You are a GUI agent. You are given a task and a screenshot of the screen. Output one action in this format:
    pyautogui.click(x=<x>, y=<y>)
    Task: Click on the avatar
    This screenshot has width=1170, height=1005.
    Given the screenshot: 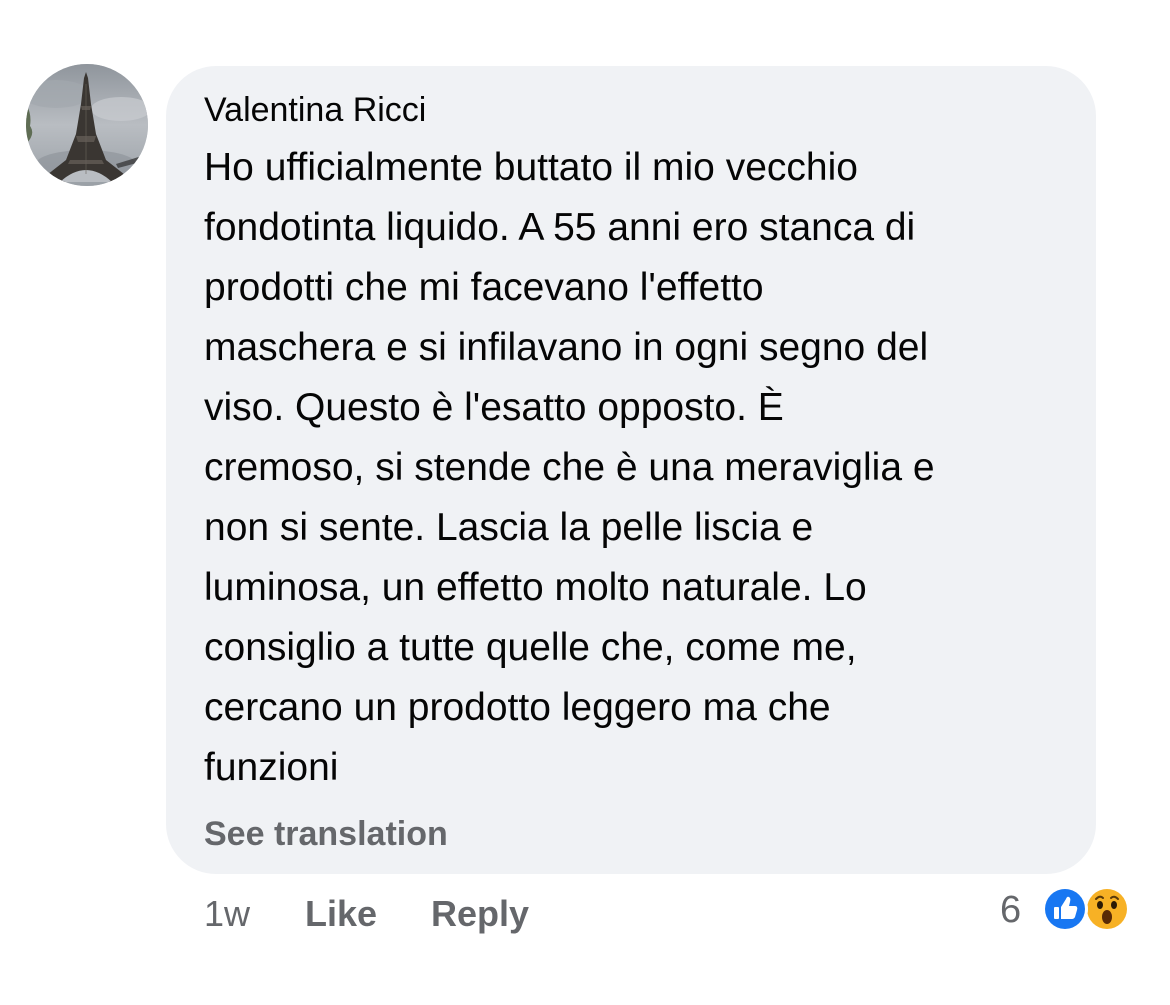 What is the action you would take?
    pyautogui.click(x=87, y=125)
    